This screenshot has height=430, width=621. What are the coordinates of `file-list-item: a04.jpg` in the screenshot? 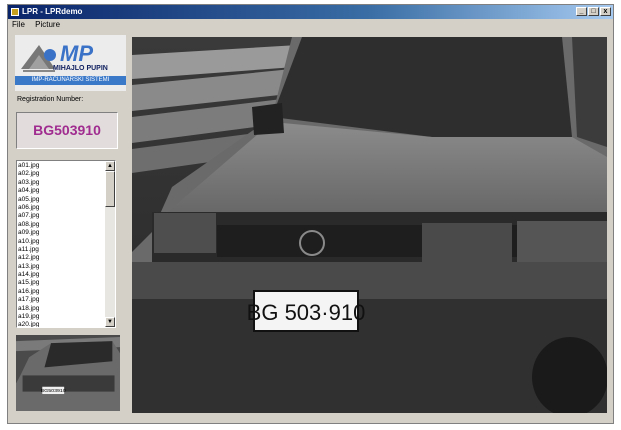 It's located at (61, 191).